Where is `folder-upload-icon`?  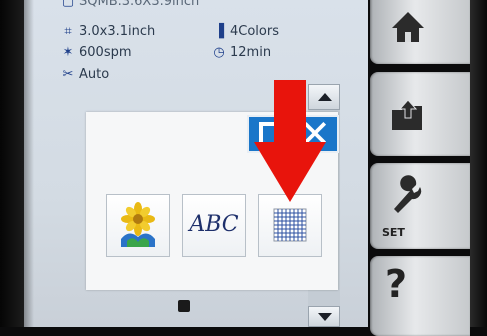
folder-upload-icon is located at coordinates (407, 114).